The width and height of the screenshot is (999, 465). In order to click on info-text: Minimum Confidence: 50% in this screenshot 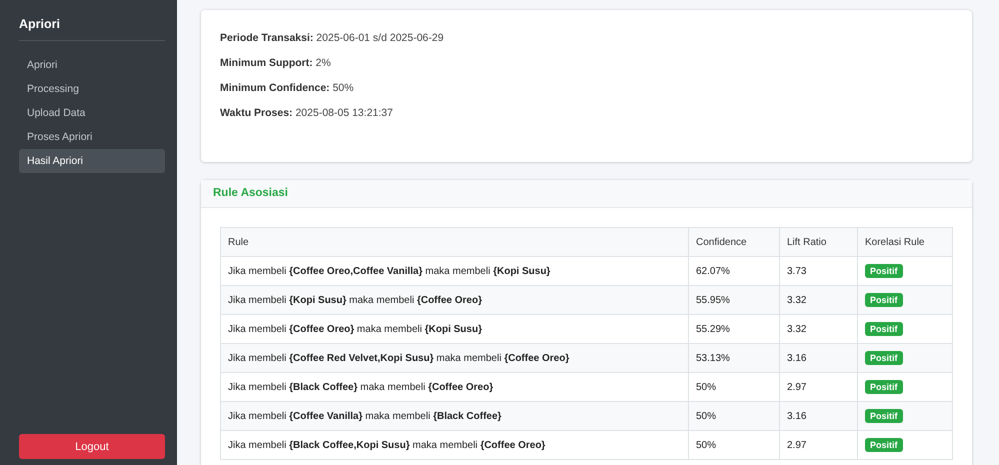, I will do `click(287, 88)`.